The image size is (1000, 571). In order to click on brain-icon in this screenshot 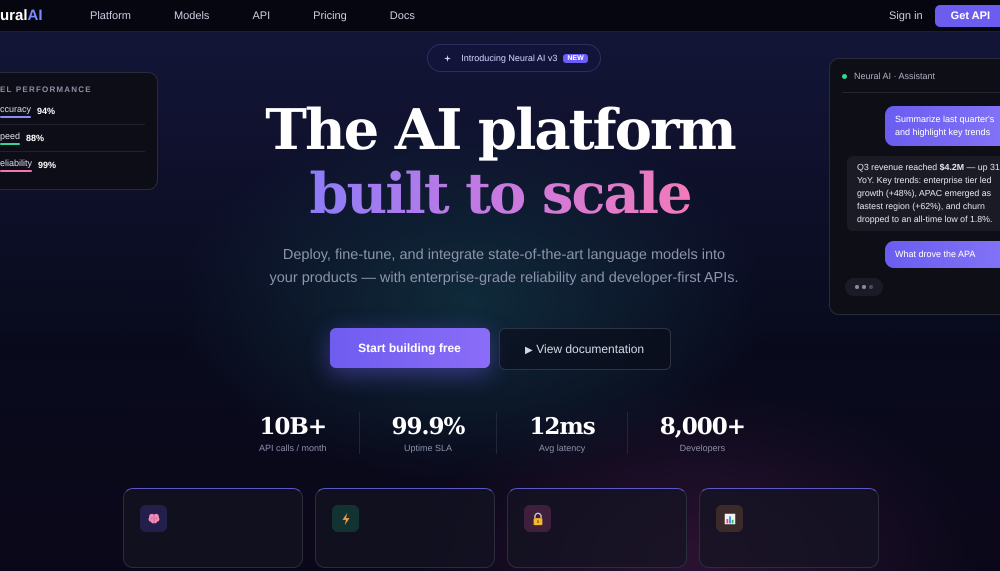, I will do `click(153, 519)`.